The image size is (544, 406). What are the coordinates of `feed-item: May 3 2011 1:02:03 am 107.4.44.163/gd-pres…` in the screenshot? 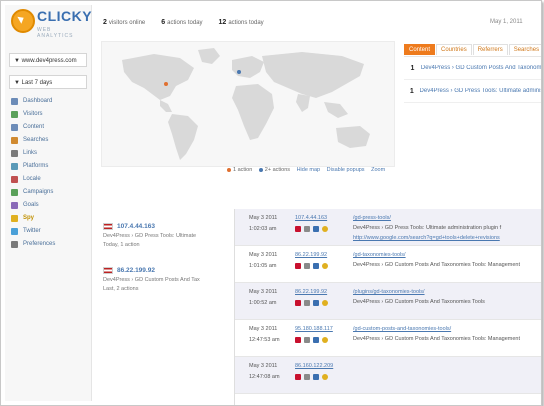 It's located at (388, 227).